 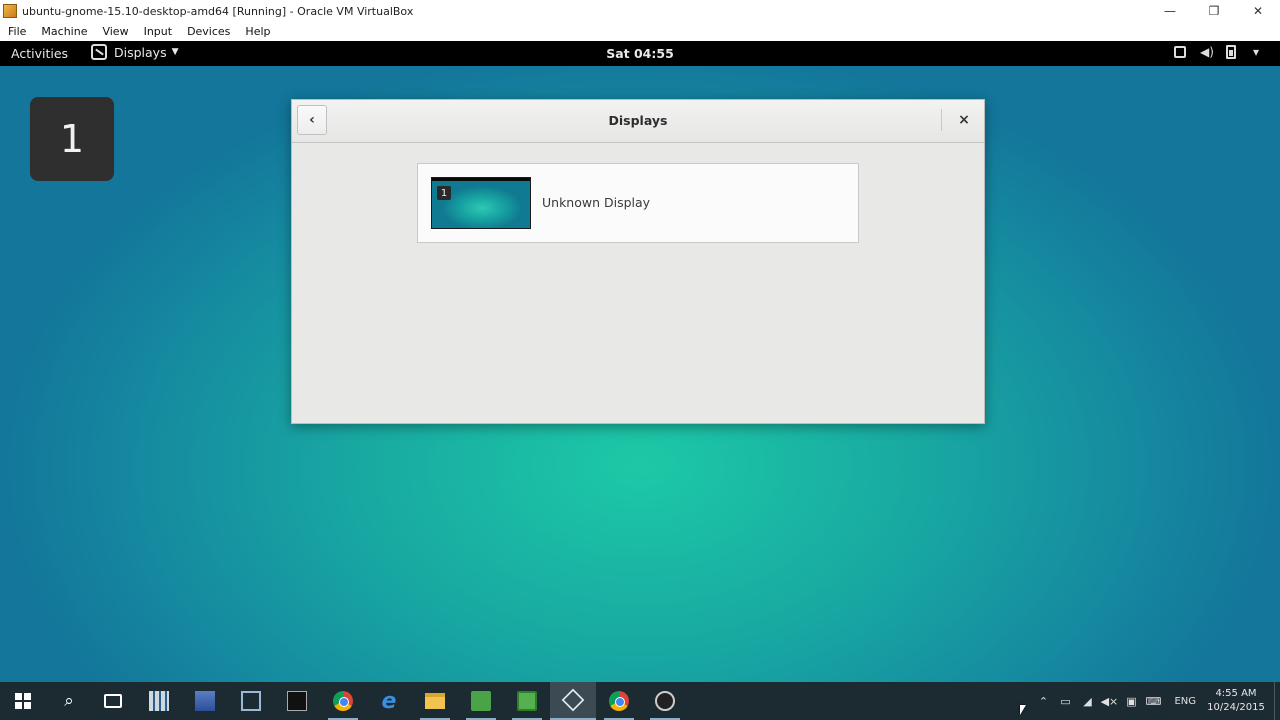 I want to click on system-tray: ⌃ ▭ ◢ ◀× ▣ ⌨ ENG 4:55 AM 10/24/2015, so click(x=1156, y=701).